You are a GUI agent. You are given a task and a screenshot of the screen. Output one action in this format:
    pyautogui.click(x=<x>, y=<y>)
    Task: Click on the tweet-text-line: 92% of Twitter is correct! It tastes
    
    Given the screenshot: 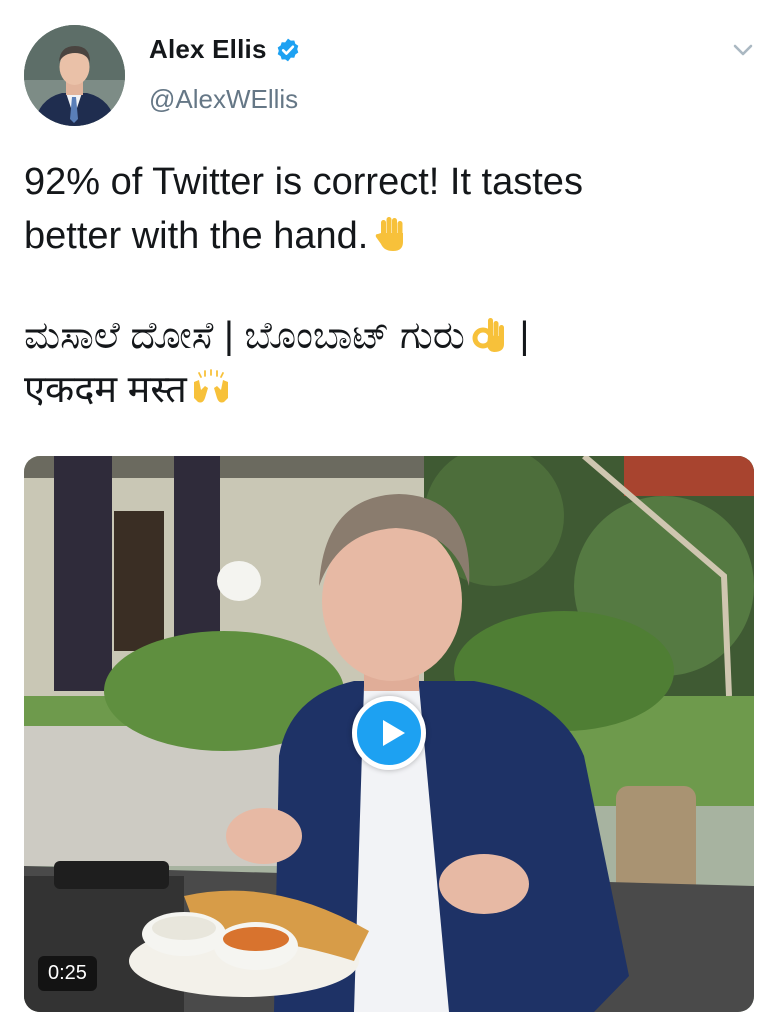 What is the action you would take?
    pyautogui.click(x=303, y=182)
    